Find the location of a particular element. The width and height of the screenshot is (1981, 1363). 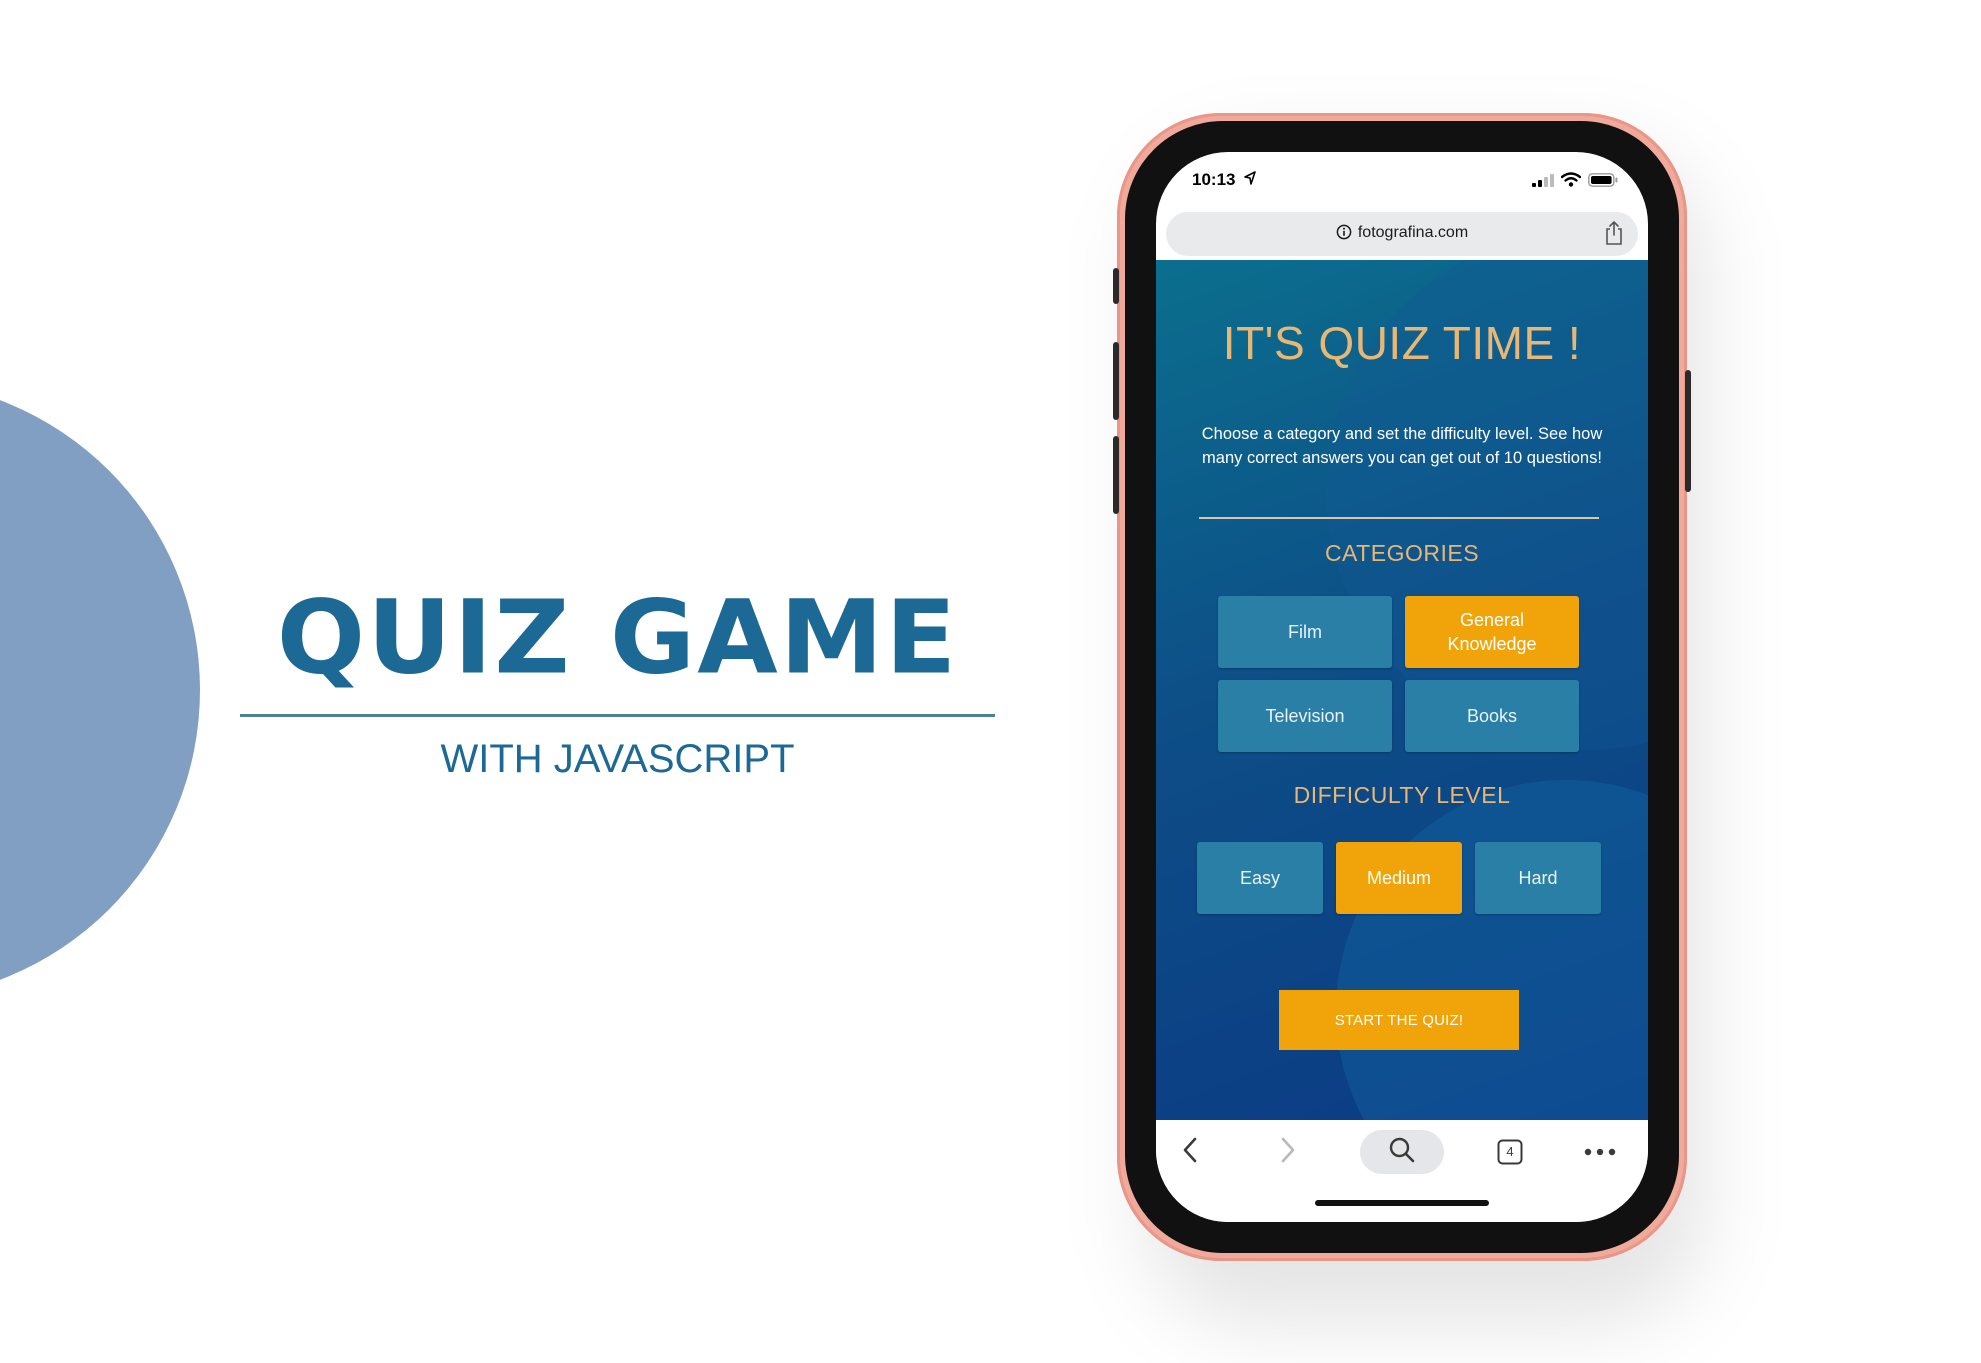

category-film-button: Film is located at coordinates (1305, 632).